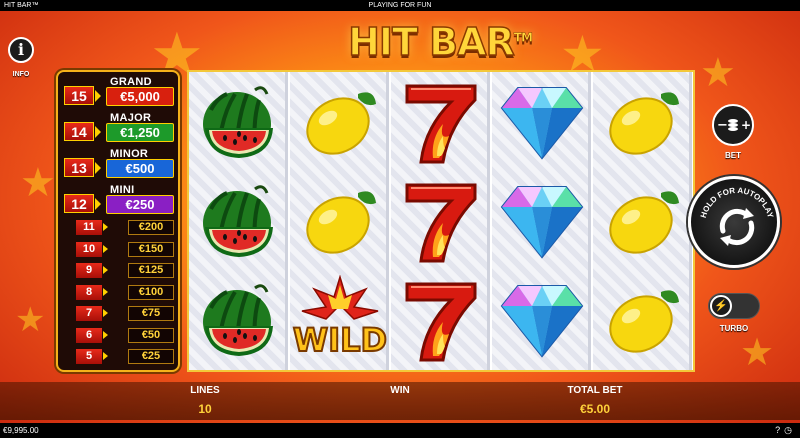 Image resolution: width=800 pixels, height=438 pixels. Describe the element at coordinates (119, 292) in the screenshot. I see `prize-row: 8 €100` at that location.